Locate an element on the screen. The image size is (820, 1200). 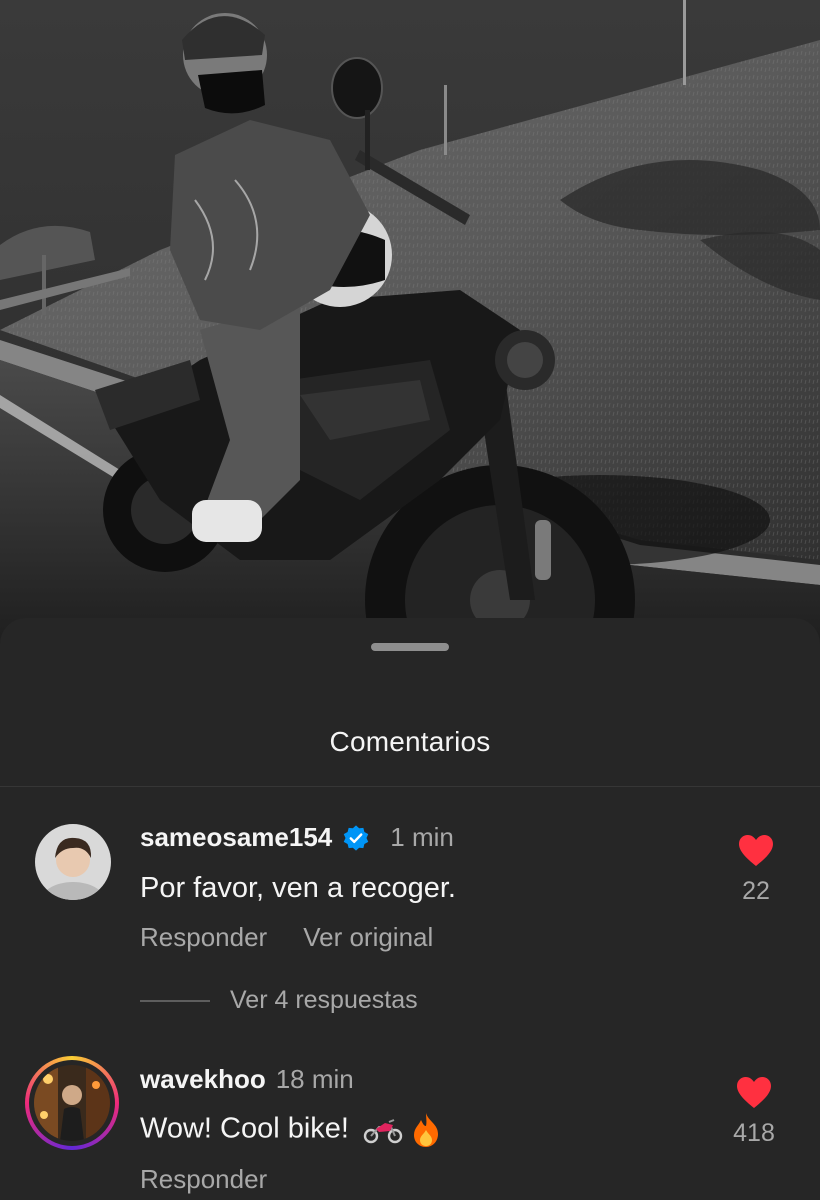
username: wavekhoo is located at coordinates (203, 1079).